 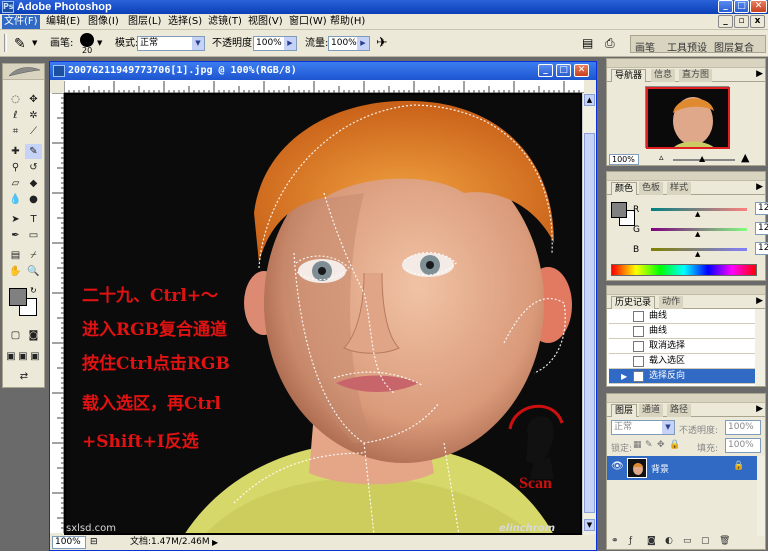 What do you see at coordinates (651, 410) in the screenshot?
I see `tab-channels: 通道` at bounding box center [651, 410].